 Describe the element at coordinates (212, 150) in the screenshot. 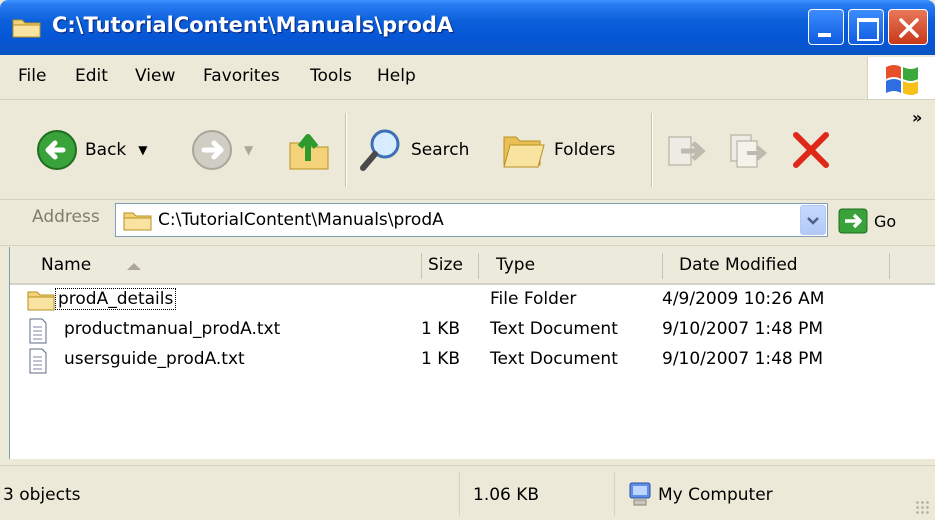

I see `forward-arrow-icon` at that location.